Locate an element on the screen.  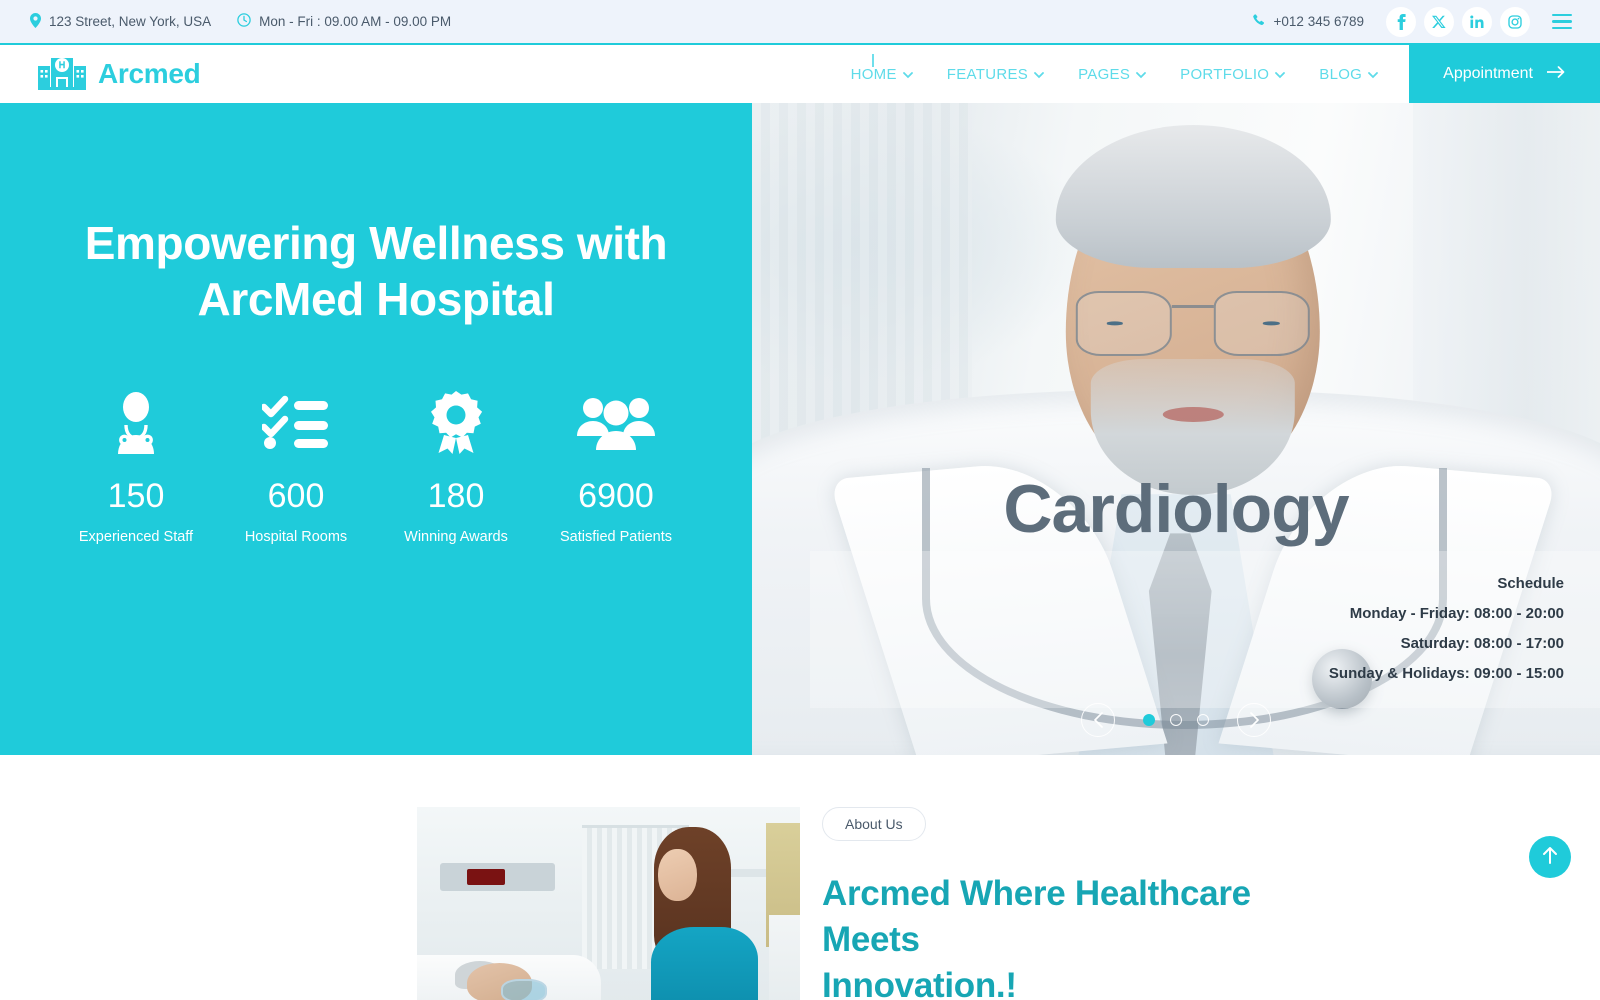
nav-item-blog: BLOG is located at coordinates (1348, 74).